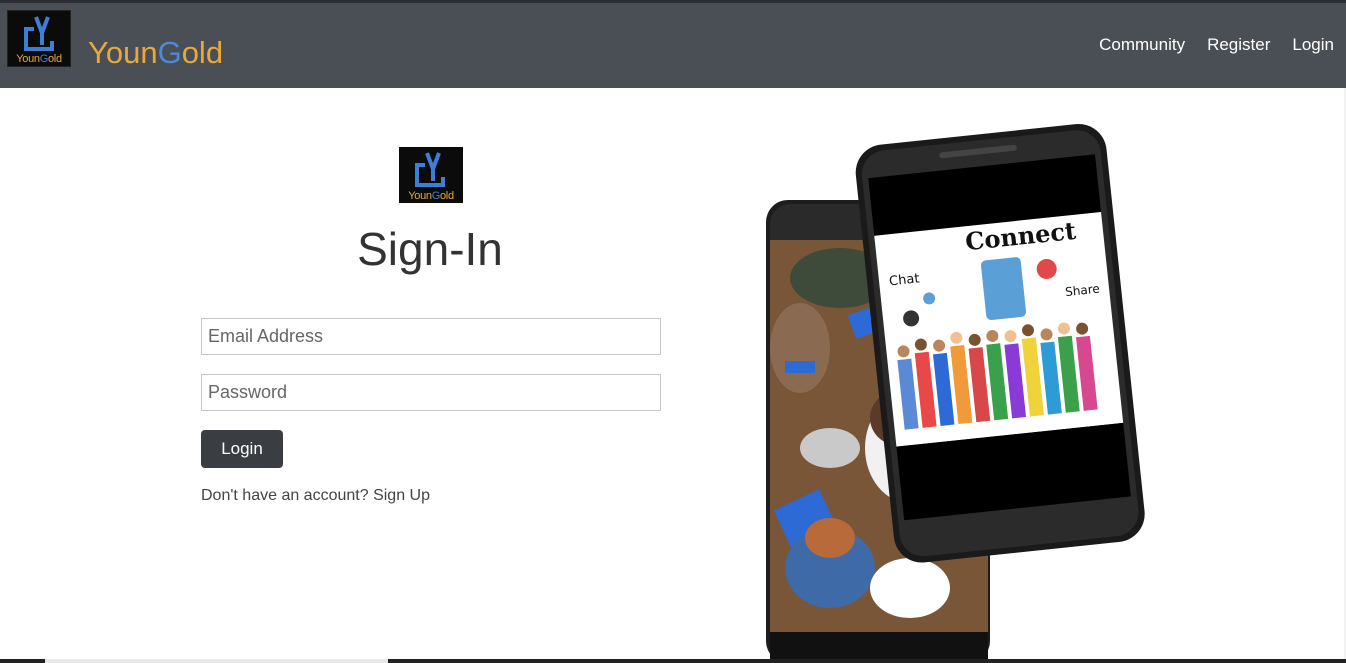 The height and width of the screenshot is (663, 1346). Describe the element at coordinates (1313, 45) in the screenshot. I see `nav-login: Login` at that location.